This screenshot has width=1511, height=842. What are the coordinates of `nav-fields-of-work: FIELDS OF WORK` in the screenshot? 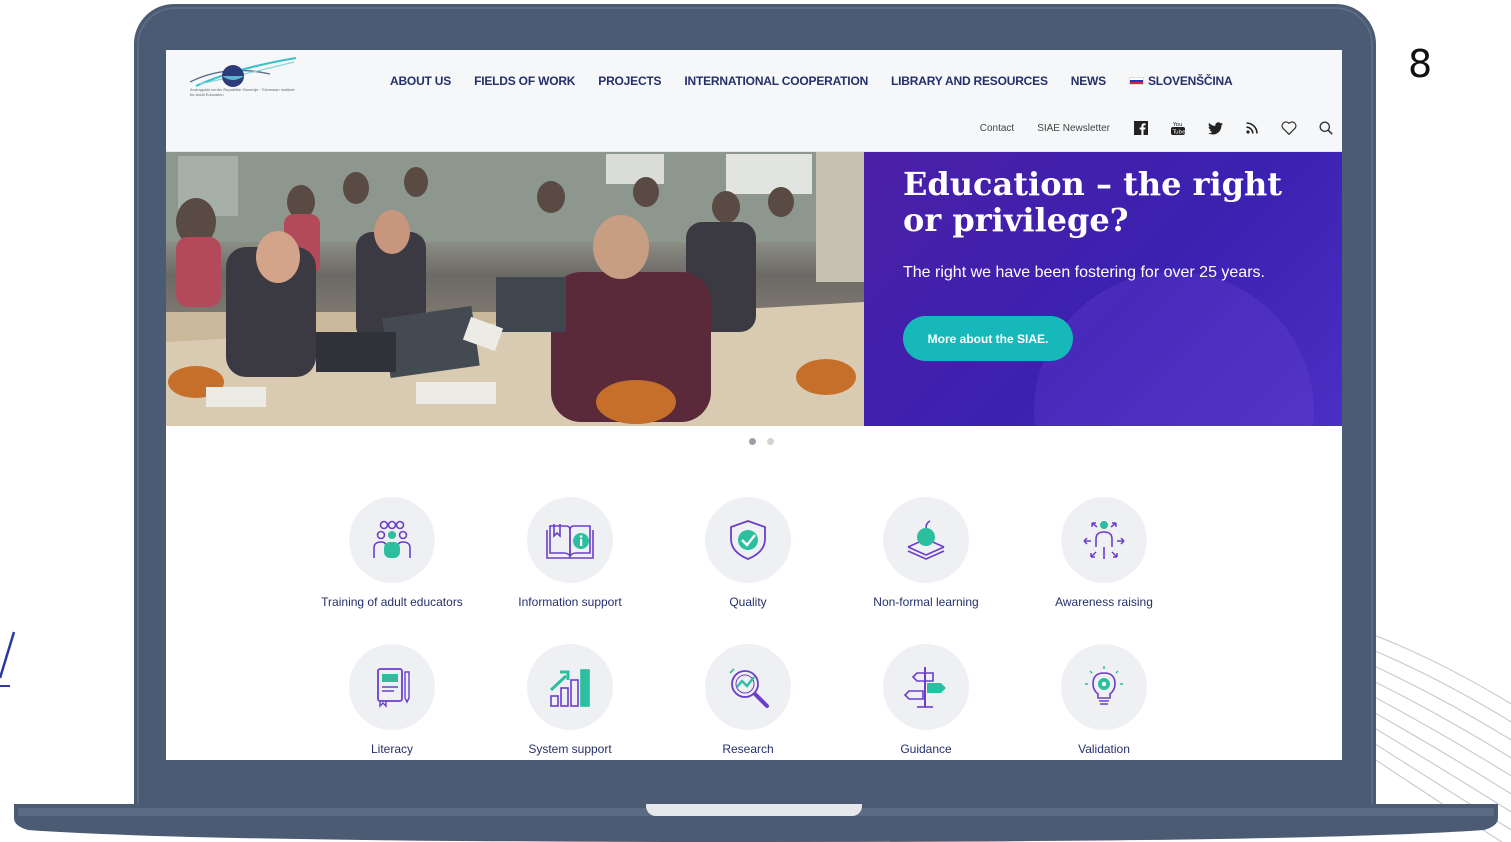 It's located at (524, 81).